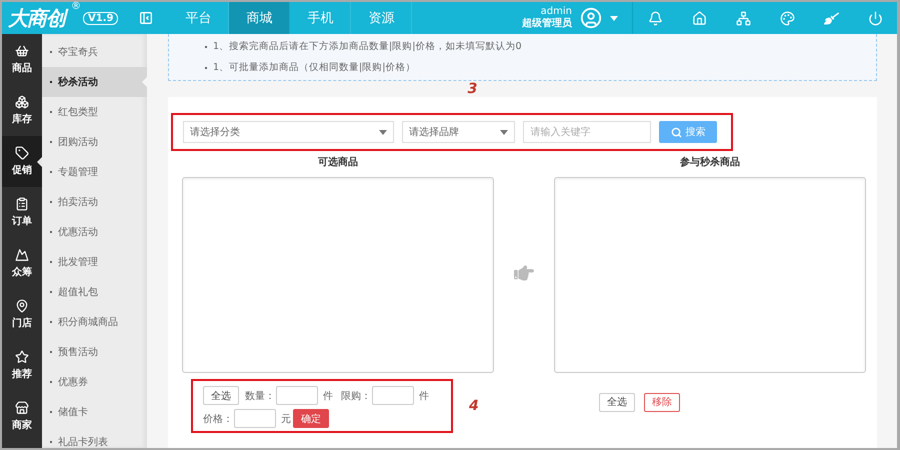 The image size is (900, 450). What do you see at coordinates (547, 24) in the screenshot?
I see `user-role: 超级管理员` at bounding box center [547, 24].